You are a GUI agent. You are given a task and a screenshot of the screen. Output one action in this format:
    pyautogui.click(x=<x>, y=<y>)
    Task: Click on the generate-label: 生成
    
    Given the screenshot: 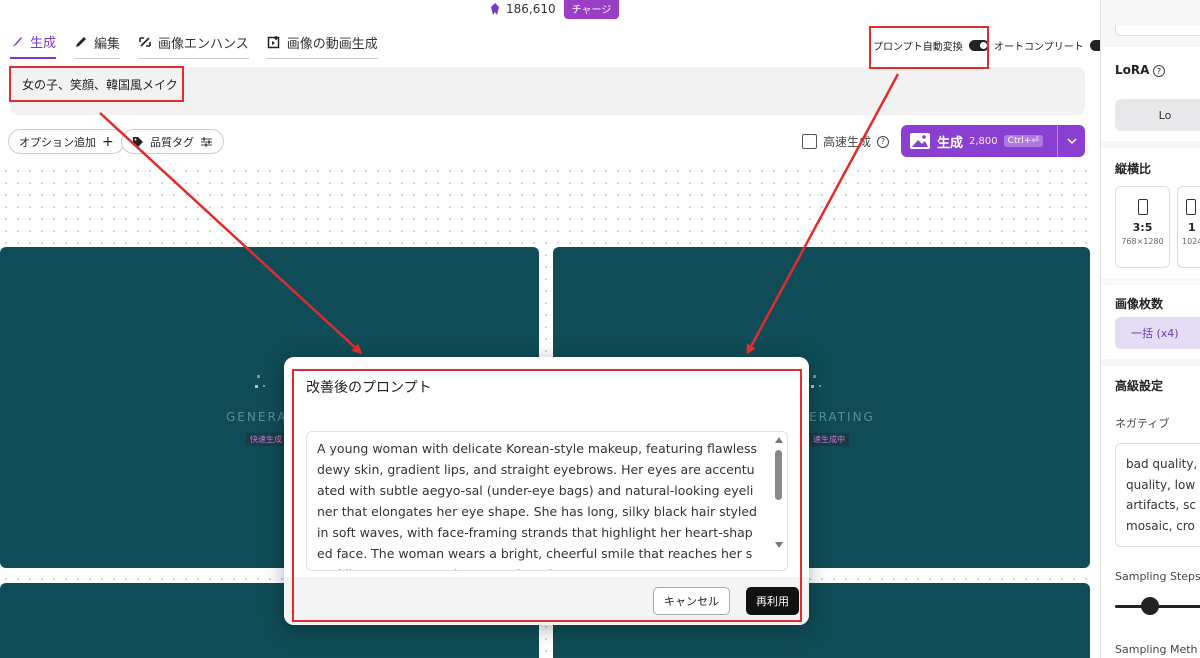 What is the action you would take?
    pyautogui.click(x=950, y=143)
    